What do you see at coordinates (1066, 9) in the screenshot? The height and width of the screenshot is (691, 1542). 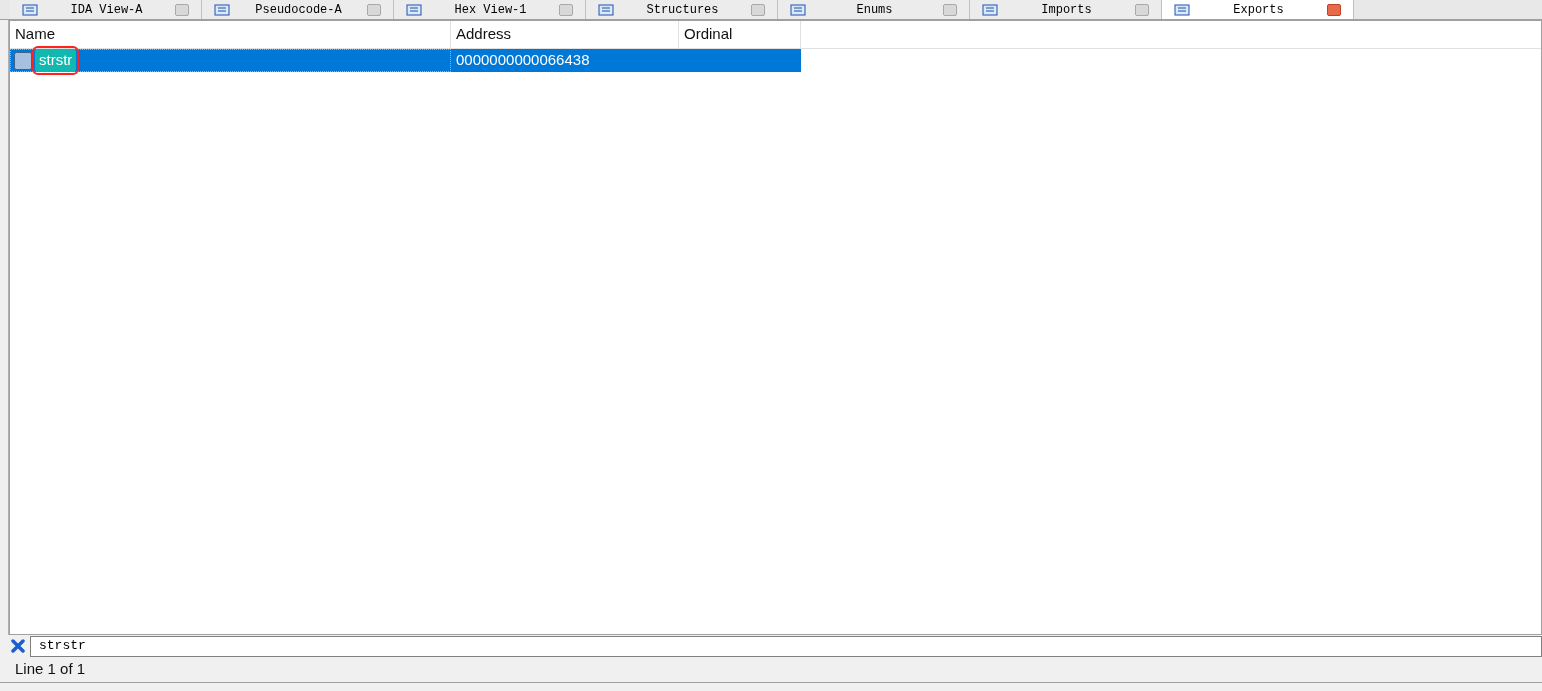 I see `tab: Imports` at bounding box center [1066, 9].